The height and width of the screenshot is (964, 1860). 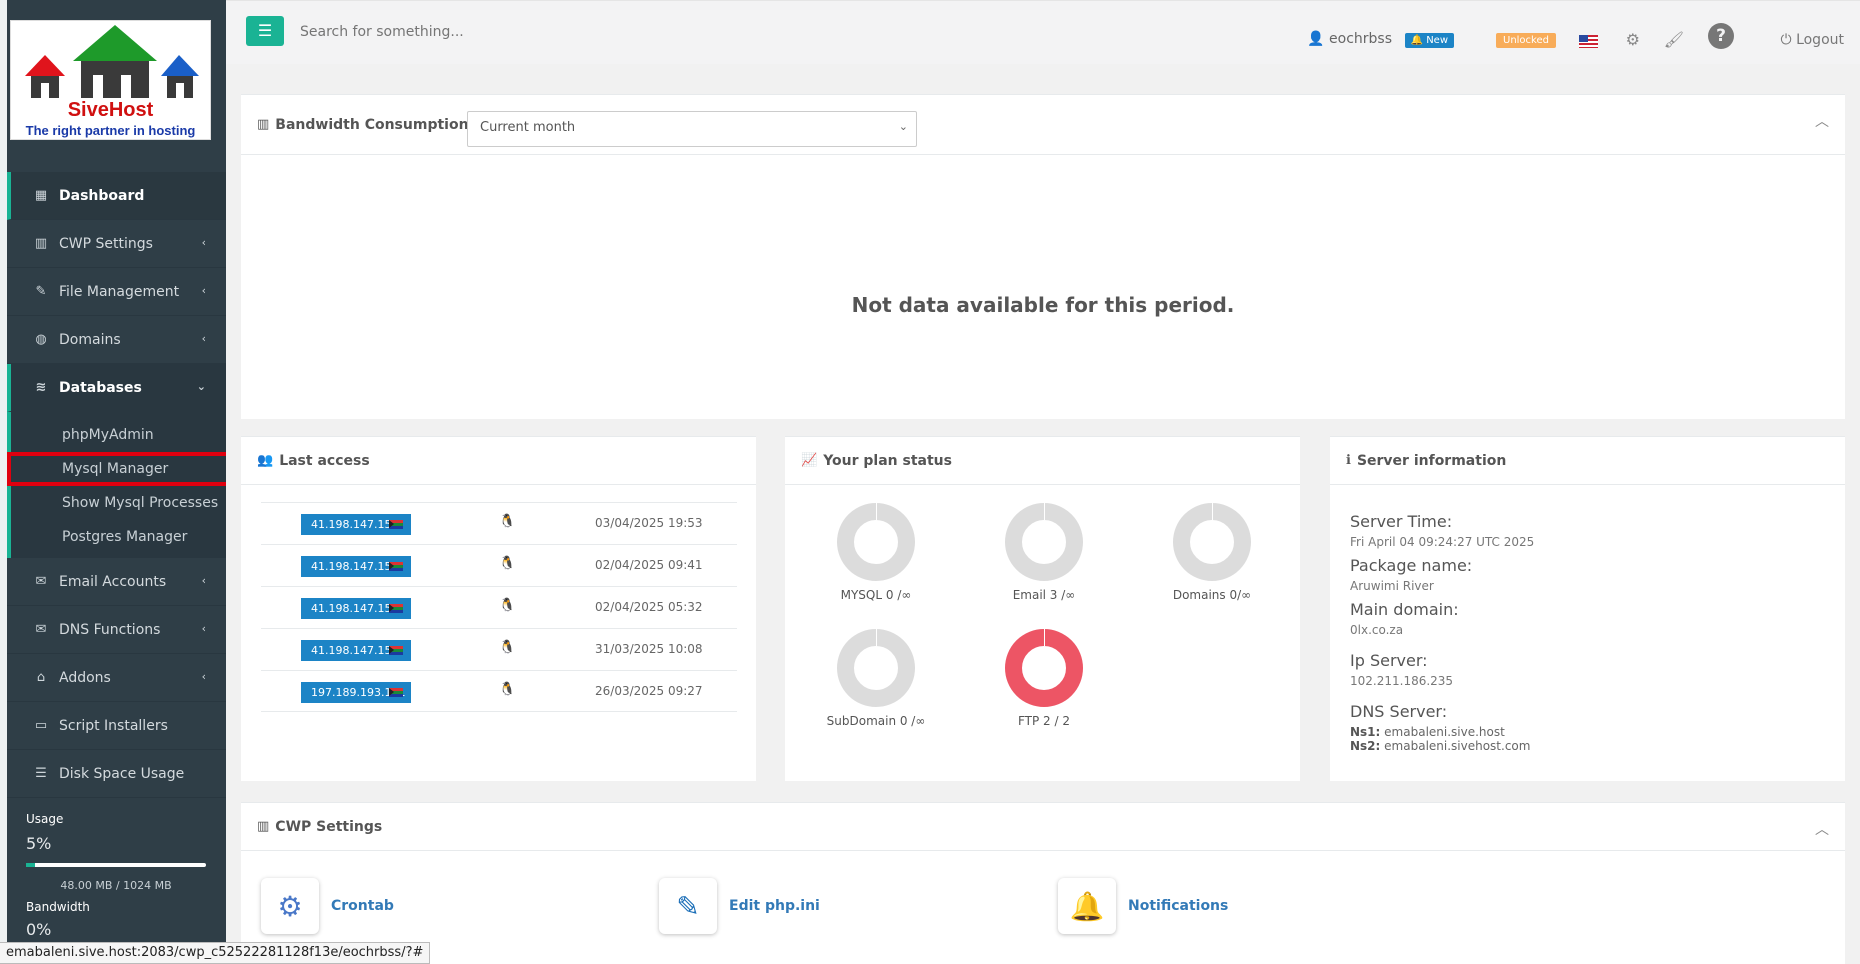 I want to click on access-date: 03/04/2025 19:53, so click(x=649, y=523).